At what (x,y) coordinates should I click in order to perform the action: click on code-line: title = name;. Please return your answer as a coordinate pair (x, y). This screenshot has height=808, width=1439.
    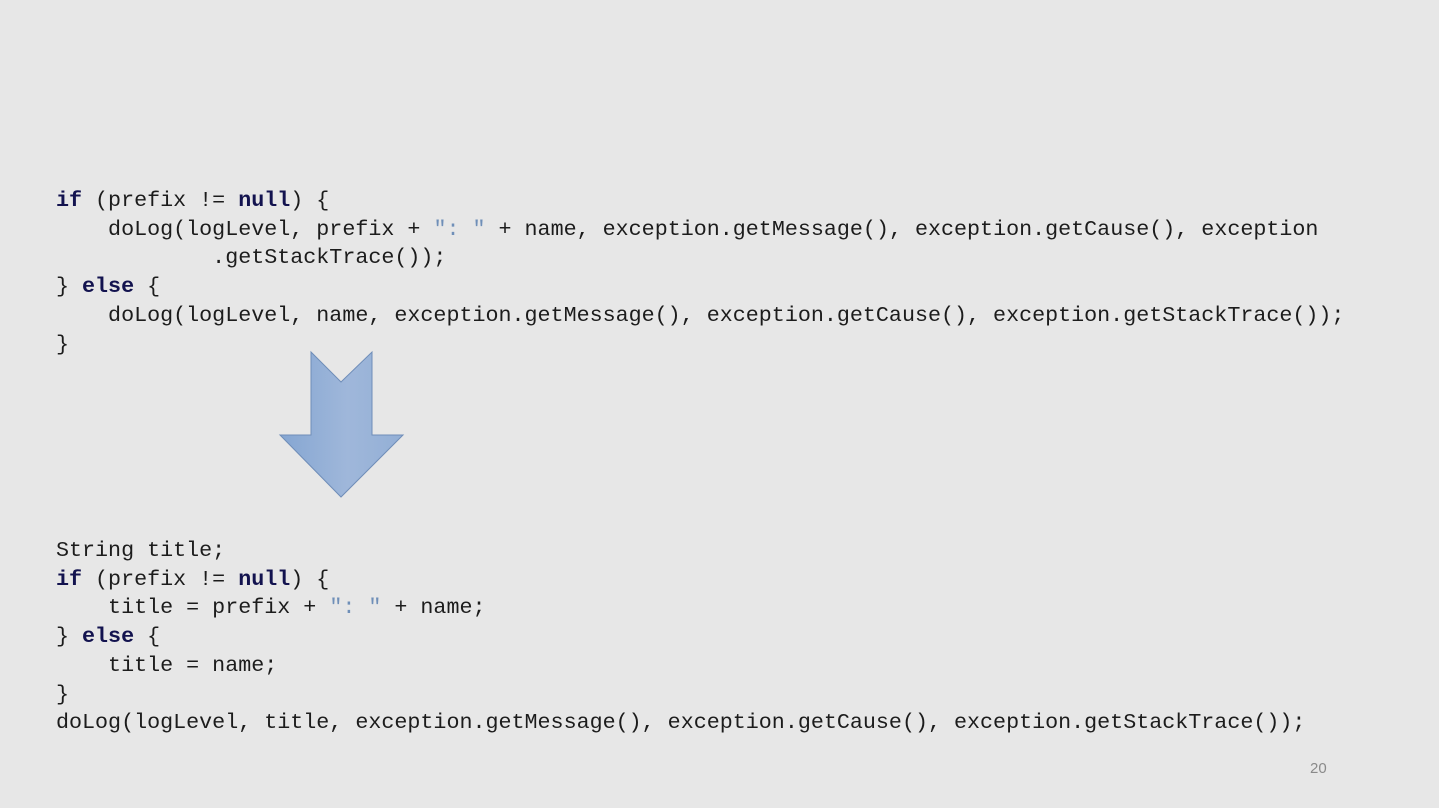
    Looking at the image, I should click on (680, 666).